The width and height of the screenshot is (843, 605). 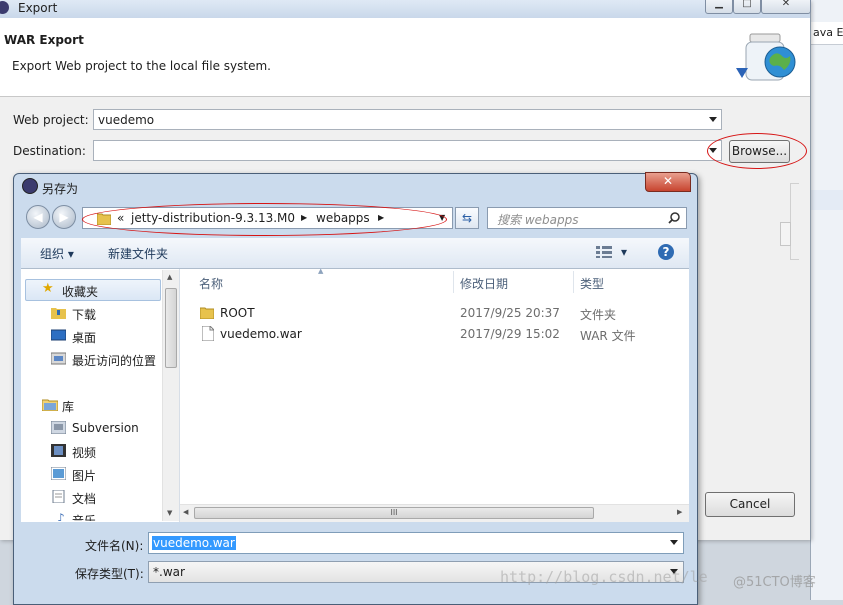 What do you see at coordinates (237, 313) in the screenshot?
I see `file-name: ROOT` at bounding box center [237, 313].